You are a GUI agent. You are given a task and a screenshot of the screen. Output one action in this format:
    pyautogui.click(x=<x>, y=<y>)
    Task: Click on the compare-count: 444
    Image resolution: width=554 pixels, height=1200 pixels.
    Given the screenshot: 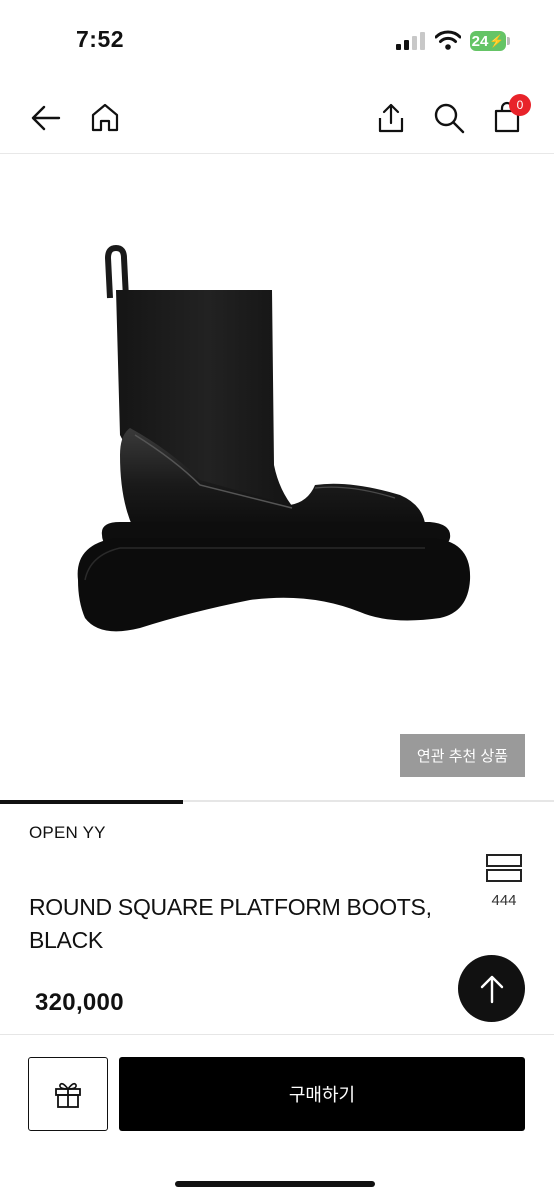 What is the action you would take?
    pyautogui.click(x=504, y=900)
    